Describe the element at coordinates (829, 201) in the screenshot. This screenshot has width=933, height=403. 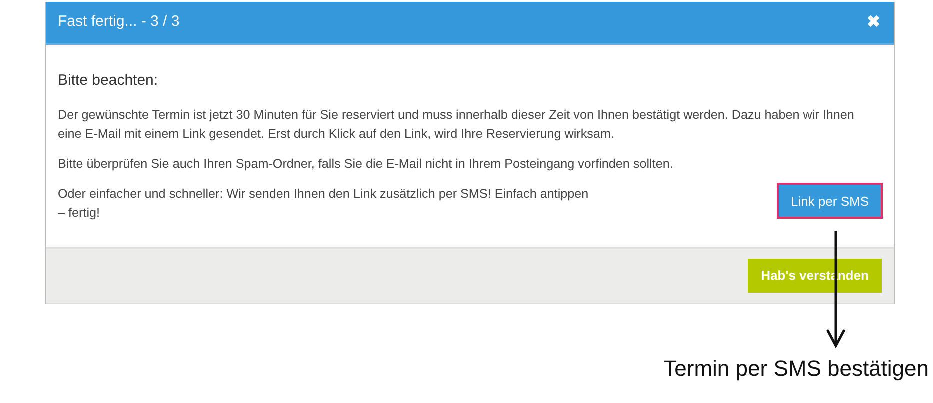
I see `sms-link-button: Link per SMS` at that location.